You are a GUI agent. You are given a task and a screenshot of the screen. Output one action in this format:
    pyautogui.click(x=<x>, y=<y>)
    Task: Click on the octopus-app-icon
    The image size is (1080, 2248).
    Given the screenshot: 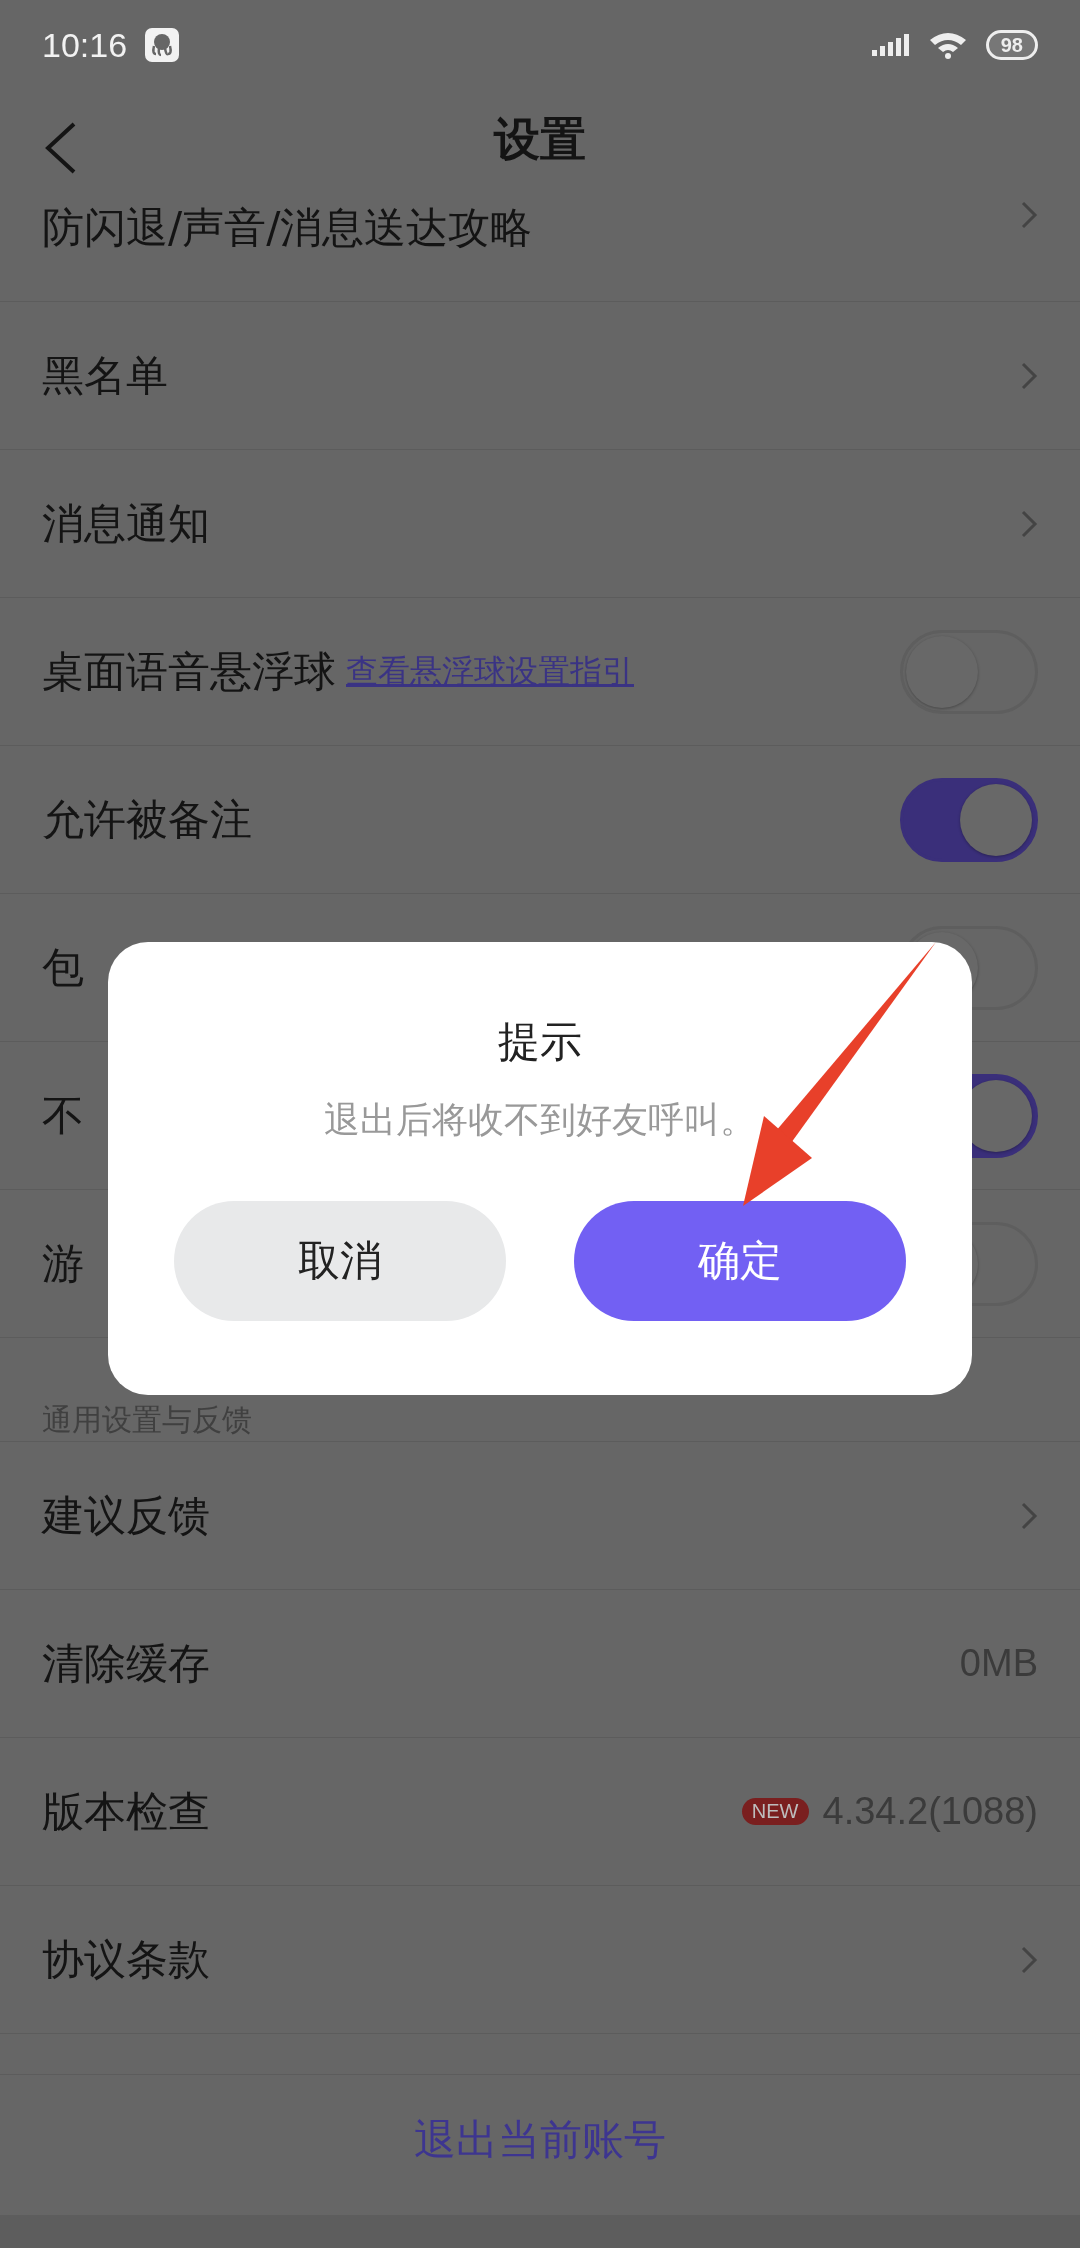 What is the action you would take?
    pyautogui.click(x=162, y=45)
    